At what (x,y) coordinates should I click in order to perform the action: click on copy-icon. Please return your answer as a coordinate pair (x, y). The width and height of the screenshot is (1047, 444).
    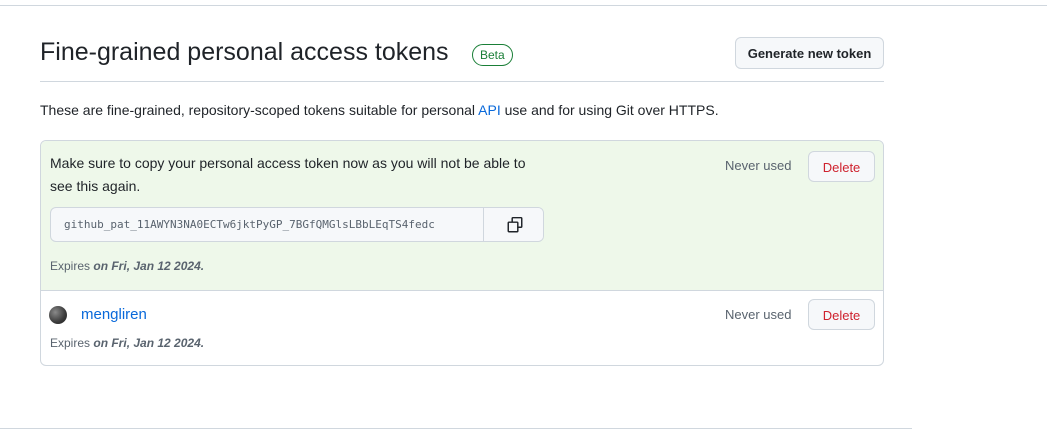
    Looking at the image, I should click on (515, 224).